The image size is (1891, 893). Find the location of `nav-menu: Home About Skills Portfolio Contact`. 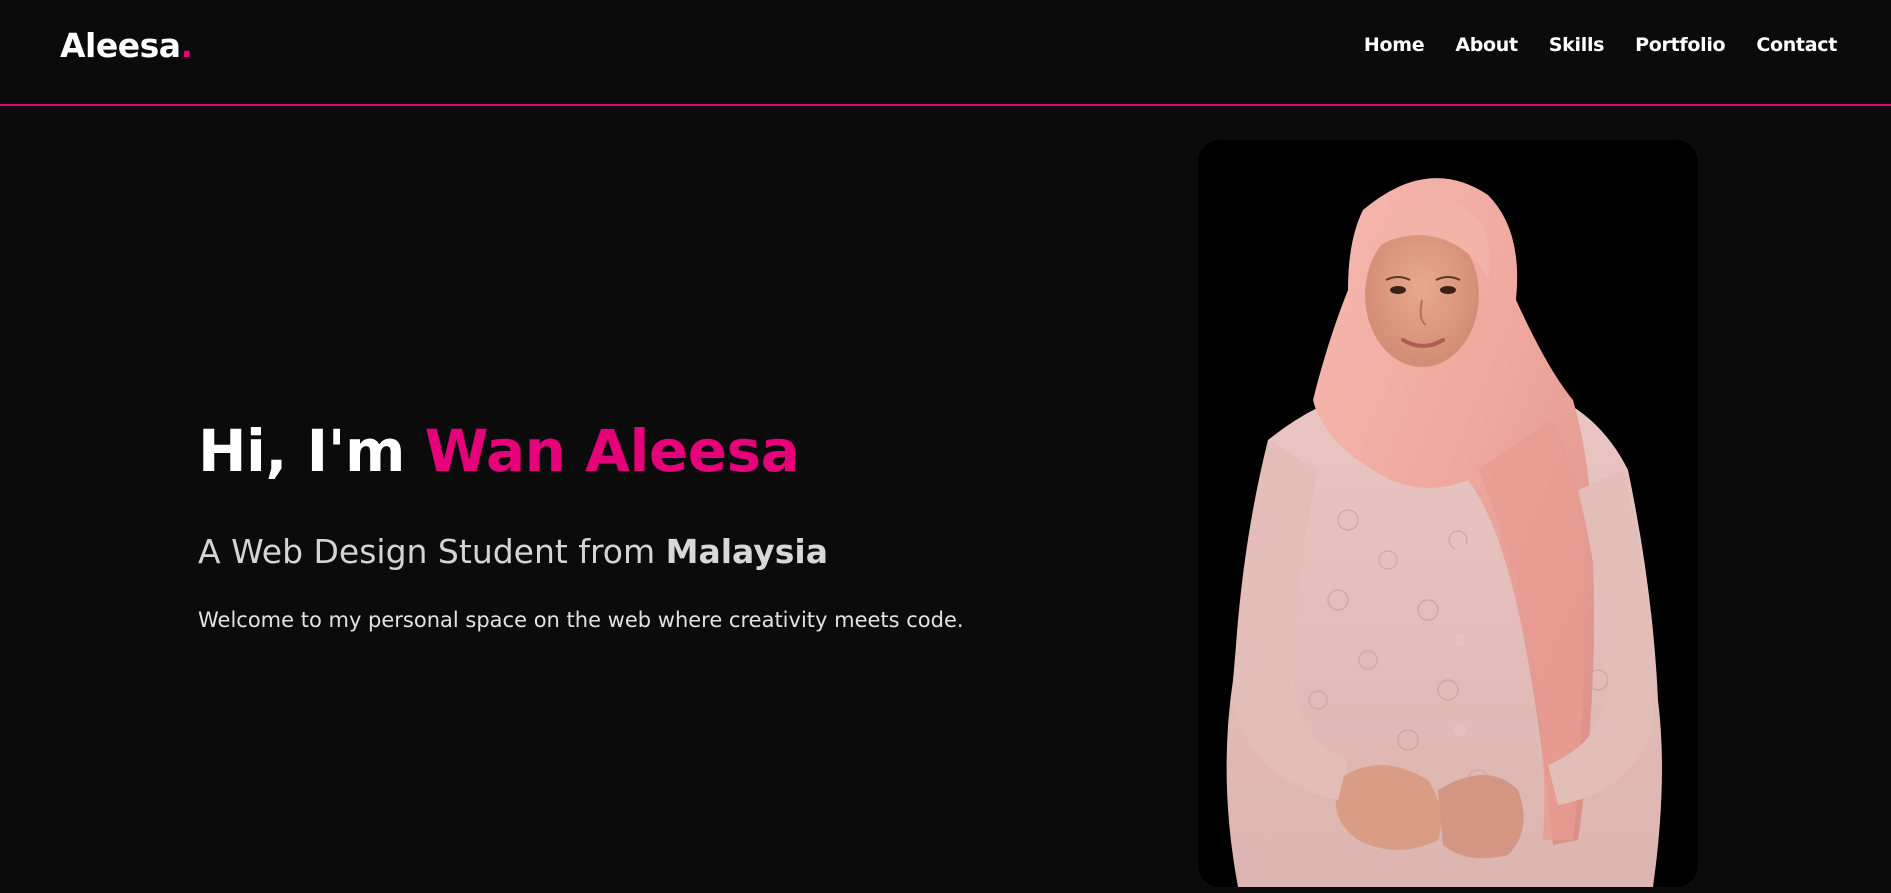

nav-menu: Home About Skills Portfolio Contact is located at coordinates (1600, 45).